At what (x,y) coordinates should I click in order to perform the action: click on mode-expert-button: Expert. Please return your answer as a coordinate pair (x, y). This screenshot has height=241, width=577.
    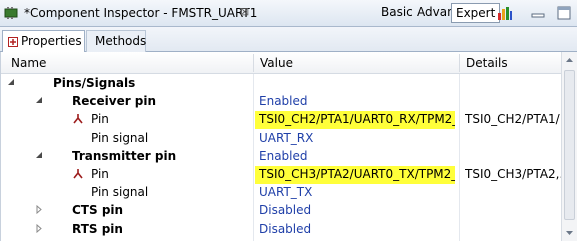
    Looking at the image, I should click on (476, 13).